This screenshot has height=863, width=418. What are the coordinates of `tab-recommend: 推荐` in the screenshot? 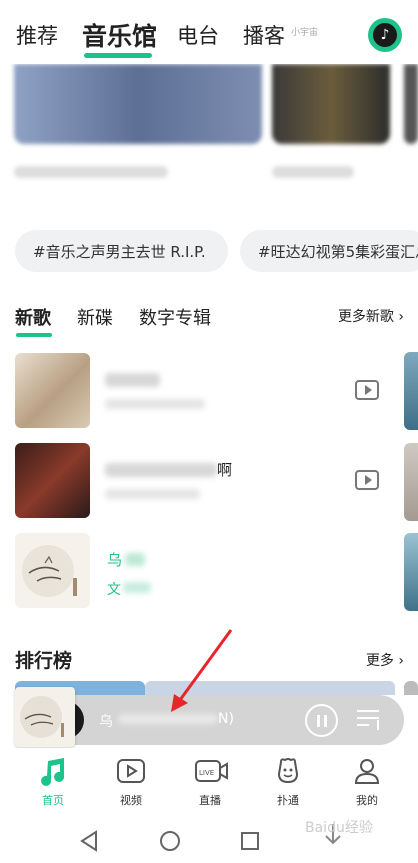 It's located at (37, 35).